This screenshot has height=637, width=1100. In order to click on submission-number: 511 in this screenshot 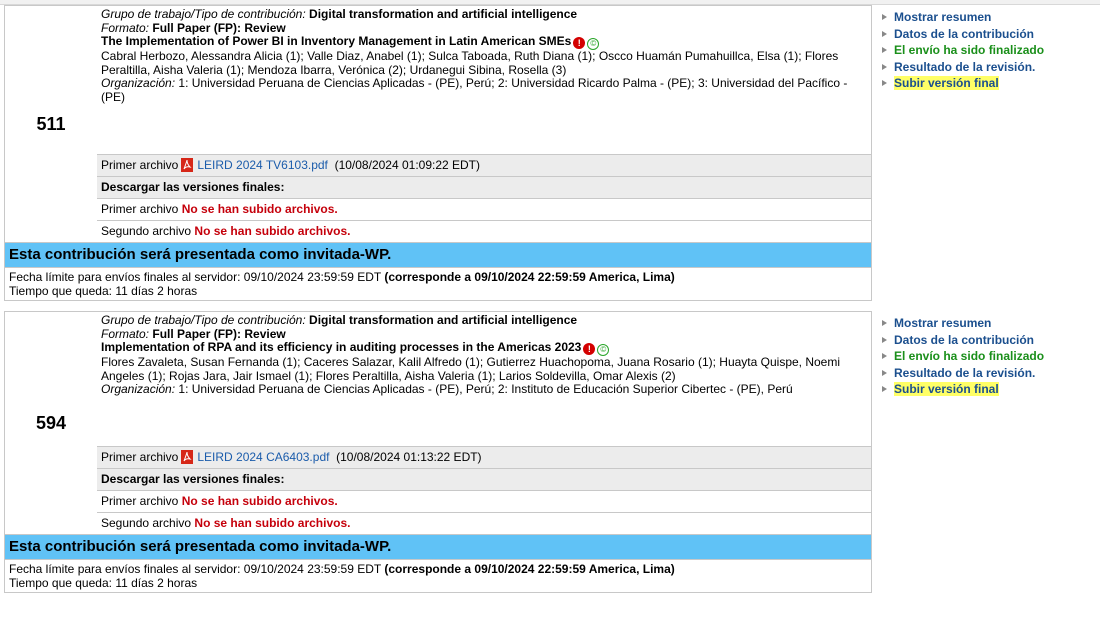, I will do `click(51, 123)`.